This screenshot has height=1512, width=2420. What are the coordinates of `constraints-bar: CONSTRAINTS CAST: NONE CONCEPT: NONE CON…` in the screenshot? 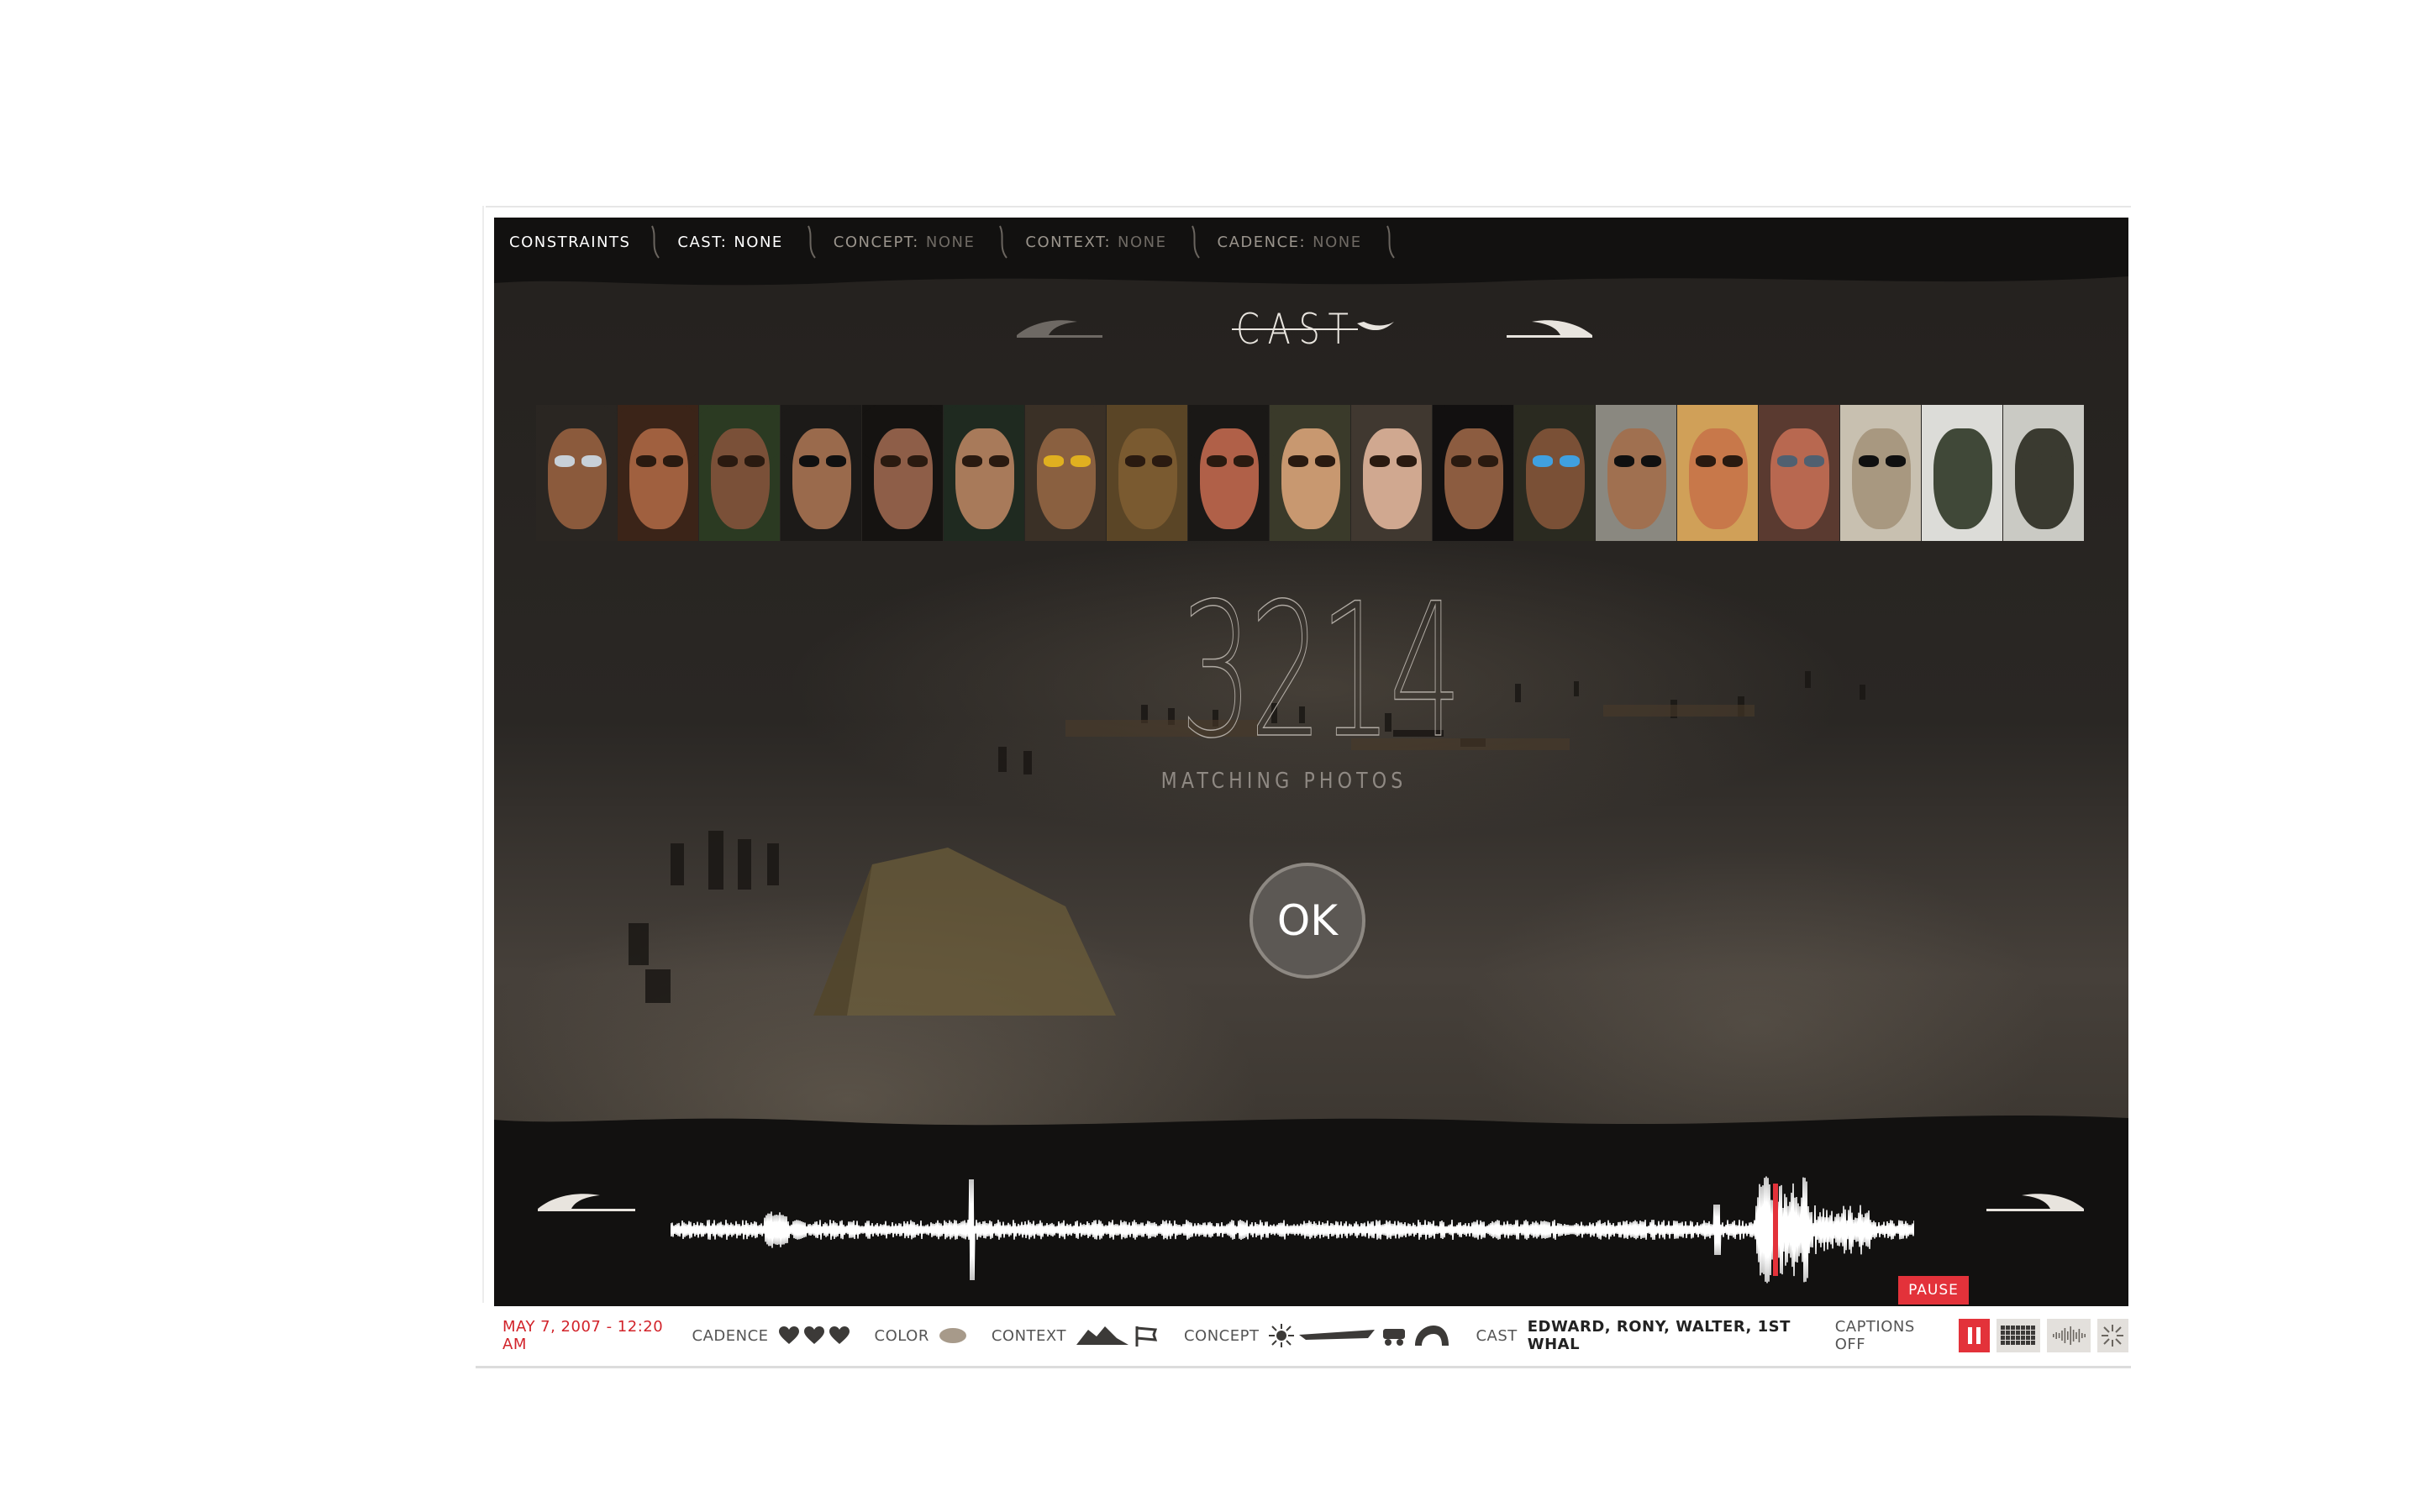 It's located at (961, 242).